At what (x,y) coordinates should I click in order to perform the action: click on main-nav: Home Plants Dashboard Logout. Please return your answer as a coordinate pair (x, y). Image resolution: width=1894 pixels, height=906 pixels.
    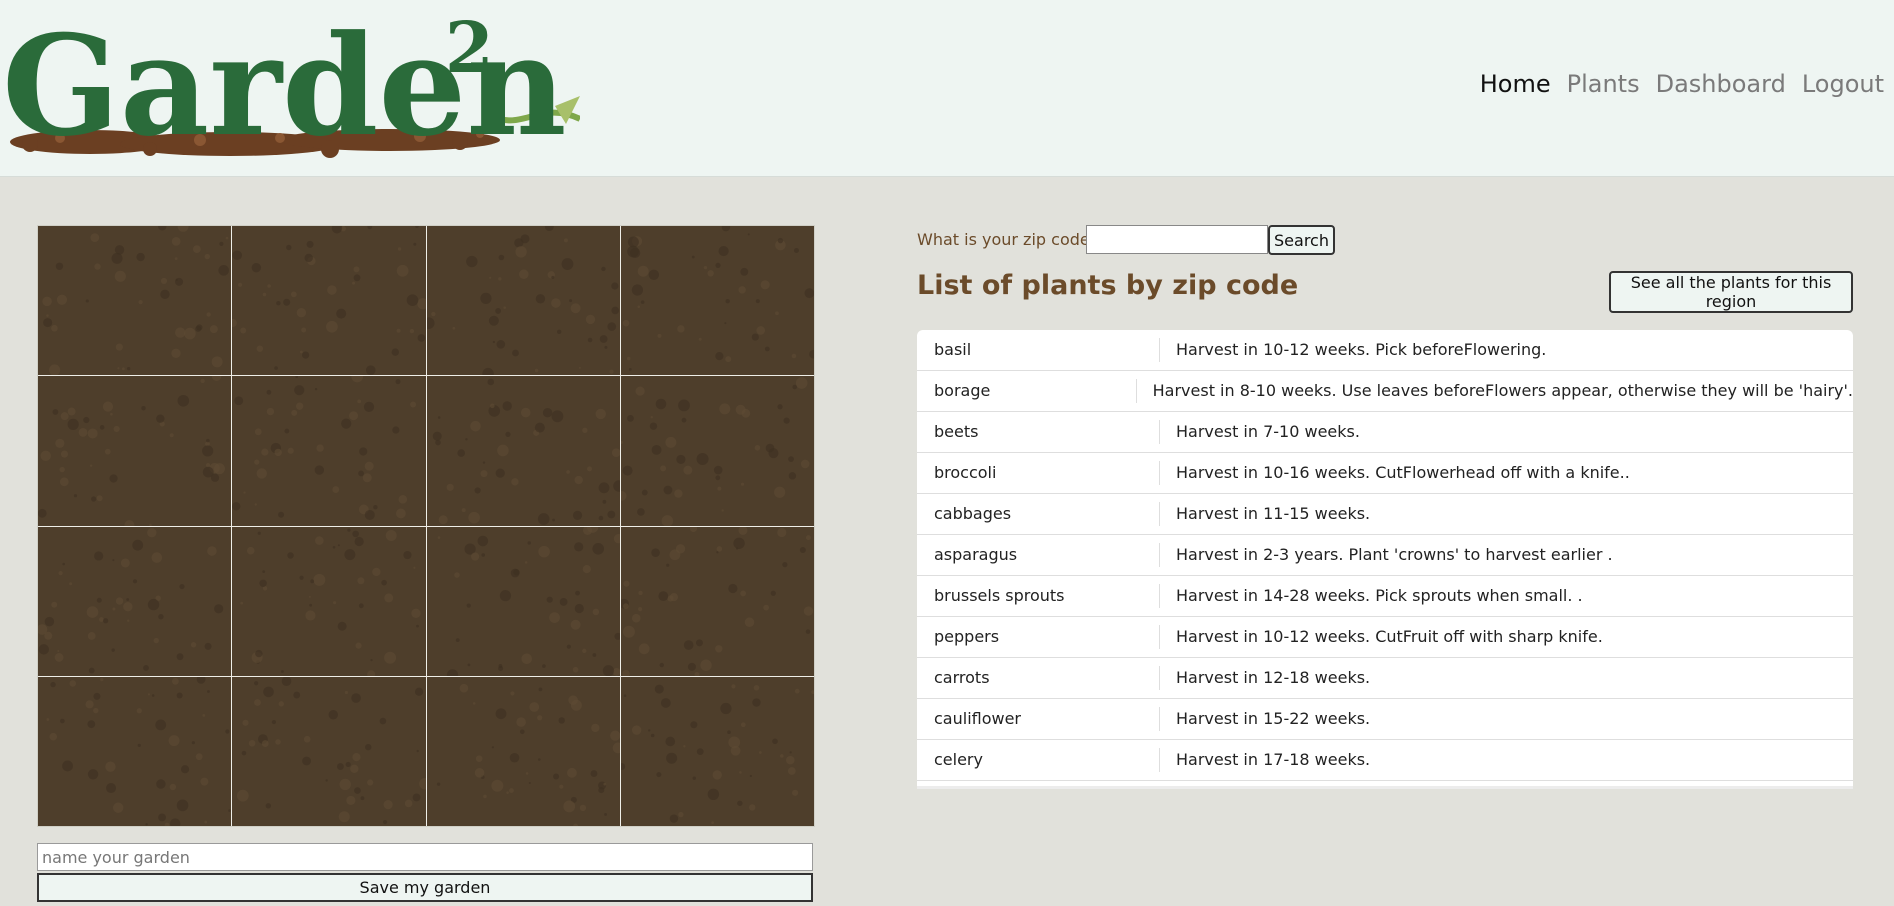
    Looking at the image, I should click on (1682, 84).